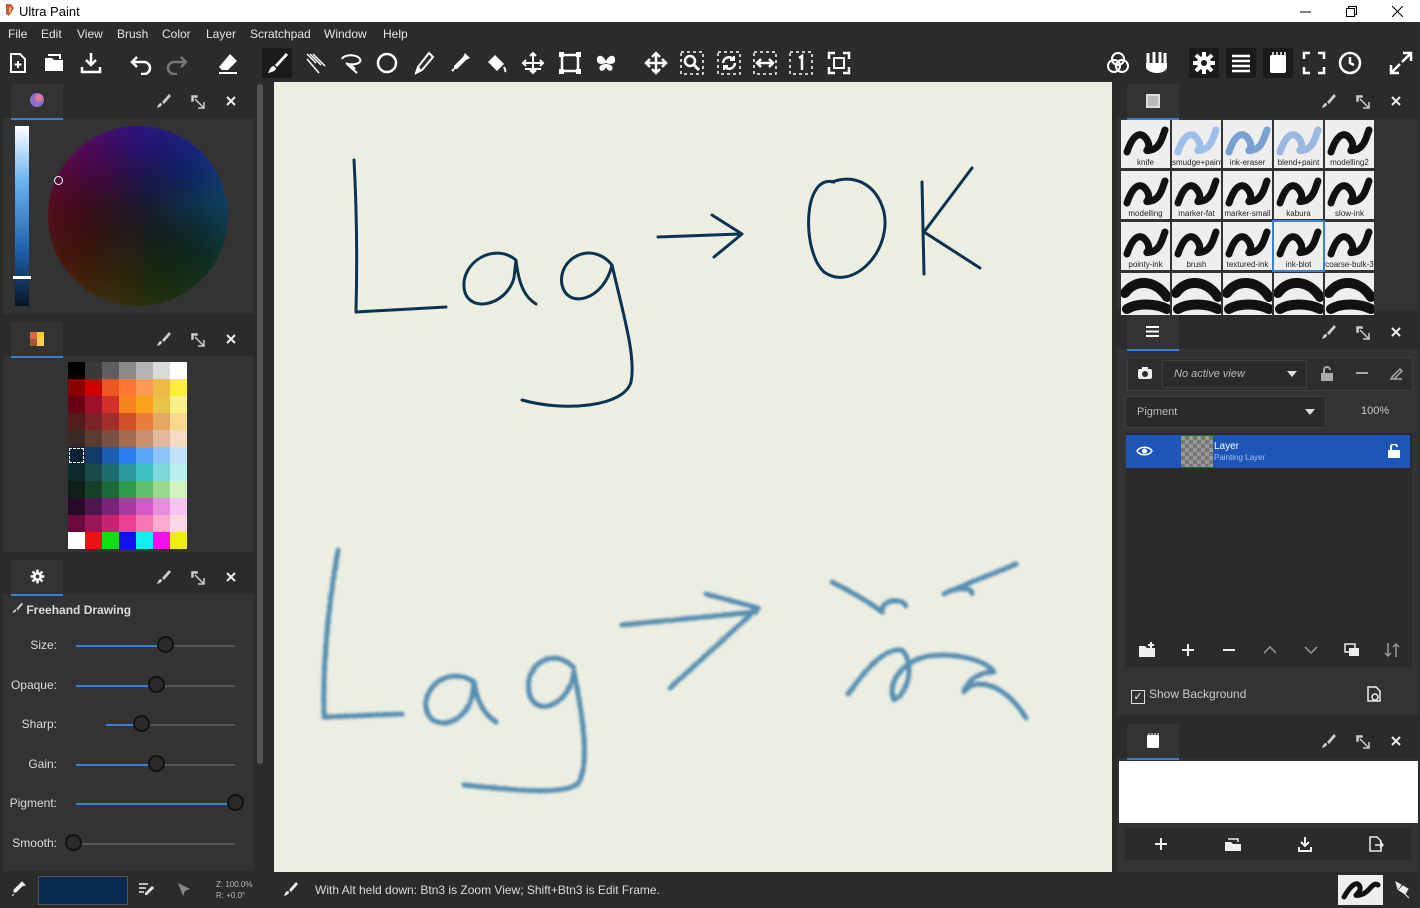 Image resolution: width=1420 pixels, height=908 pixels. What do you see at coordinates (1145, 246) in the screenshot?
I see `brush-preset: pointy-ink` at bounding box center [1145, 246].